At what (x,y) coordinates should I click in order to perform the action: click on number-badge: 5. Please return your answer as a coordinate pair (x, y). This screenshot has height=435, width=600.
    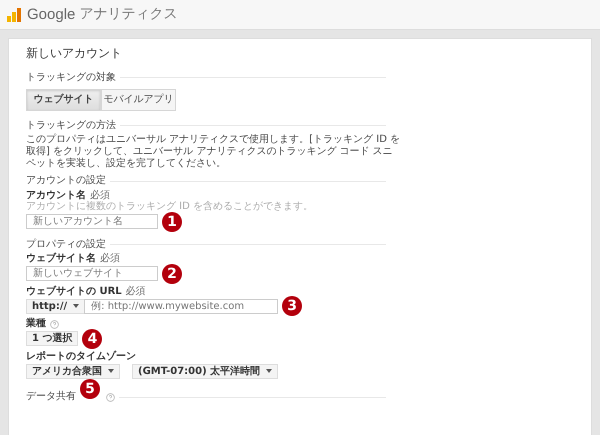
    Looking at the image, I should click on (90, 389).